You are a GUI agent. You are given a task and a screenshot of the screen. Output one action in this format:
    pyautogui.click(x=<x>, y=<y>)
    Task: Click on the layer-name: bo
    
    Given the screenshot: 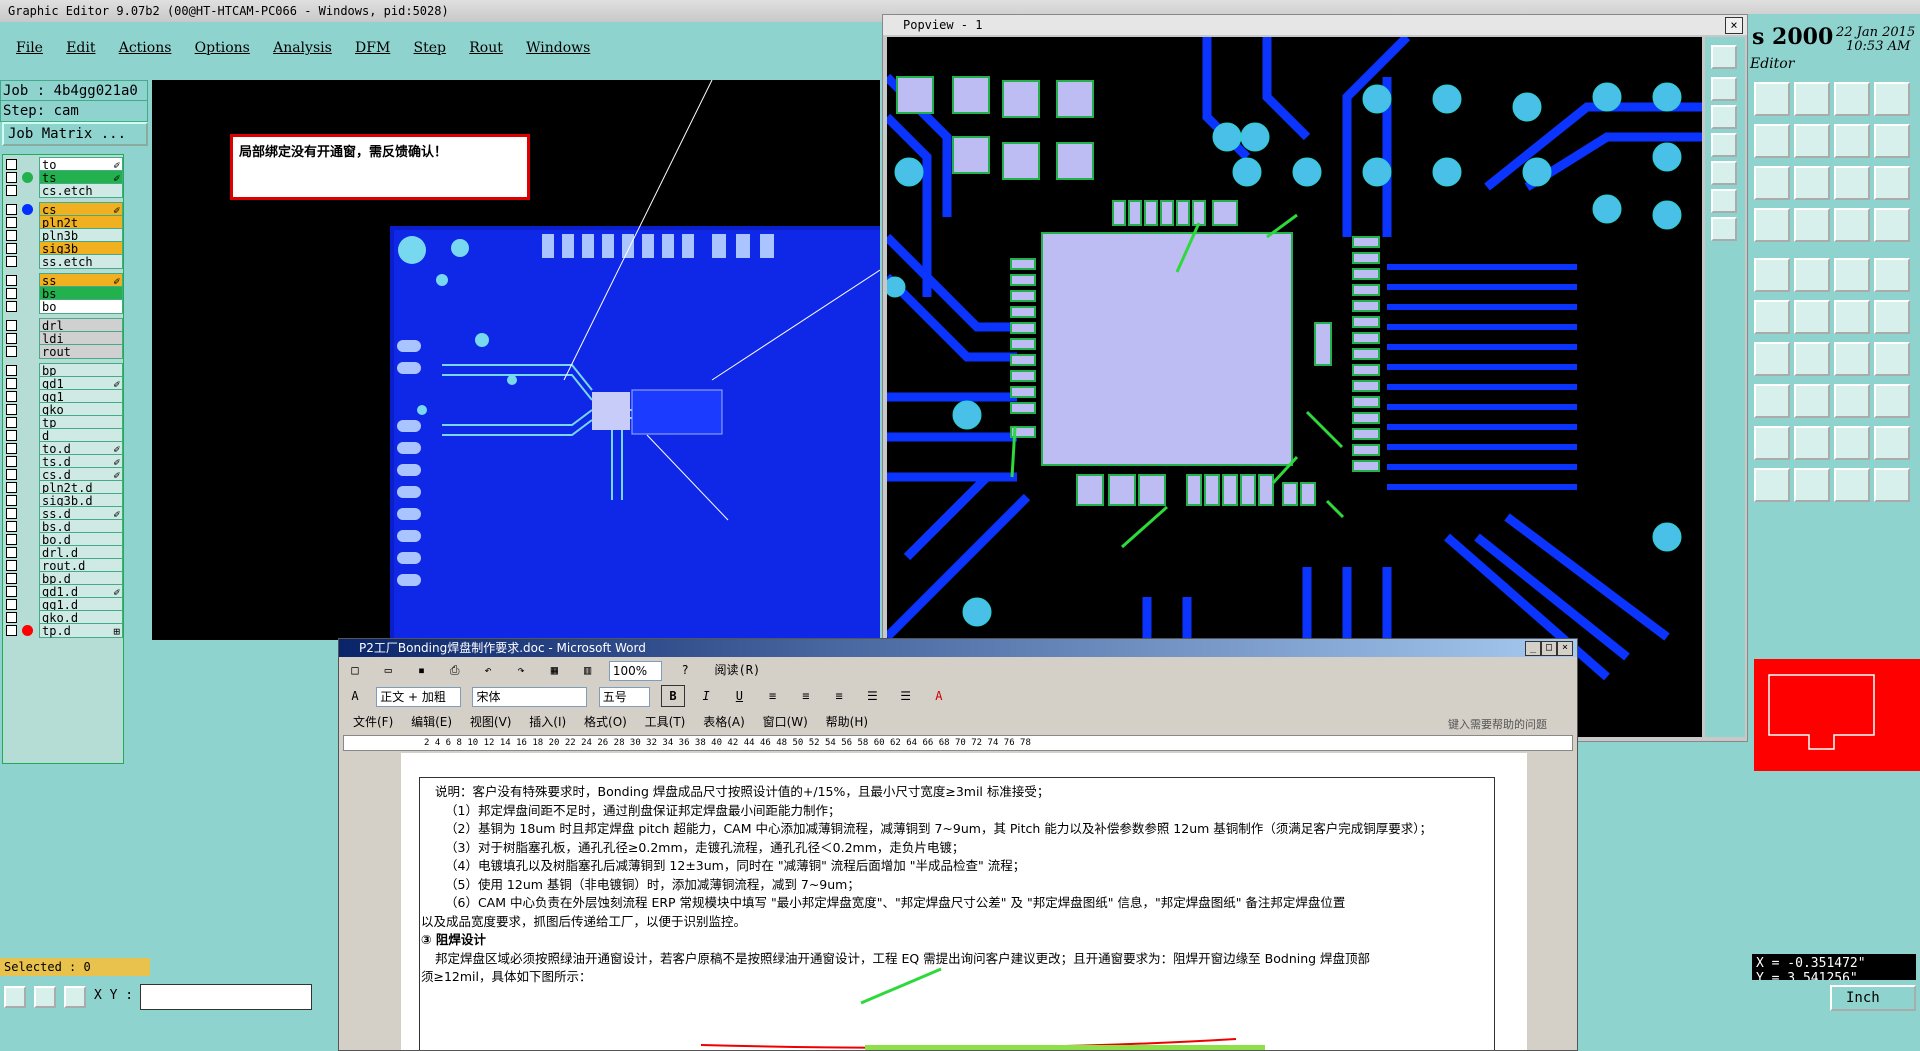 What is the action you would take?
    pyautogui.click(x=81, y=306)
    